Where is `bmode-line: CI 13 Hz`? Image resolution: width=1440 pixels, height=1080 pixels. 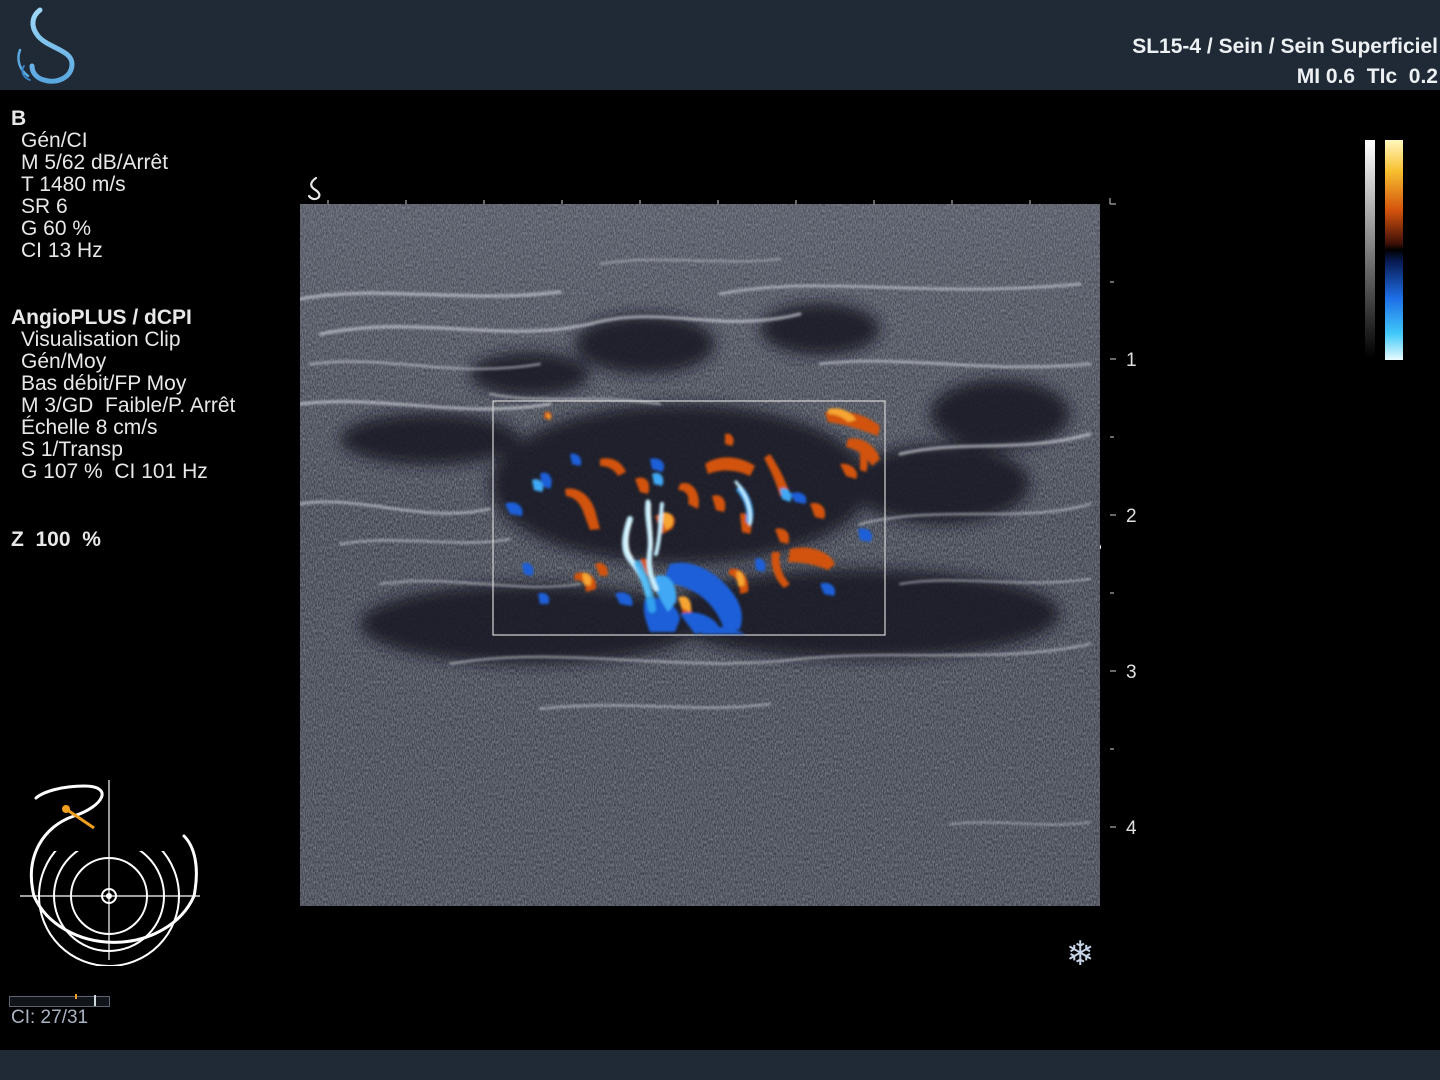
bmode-line: CI 13 Hz is located at coordinates (62, 250).